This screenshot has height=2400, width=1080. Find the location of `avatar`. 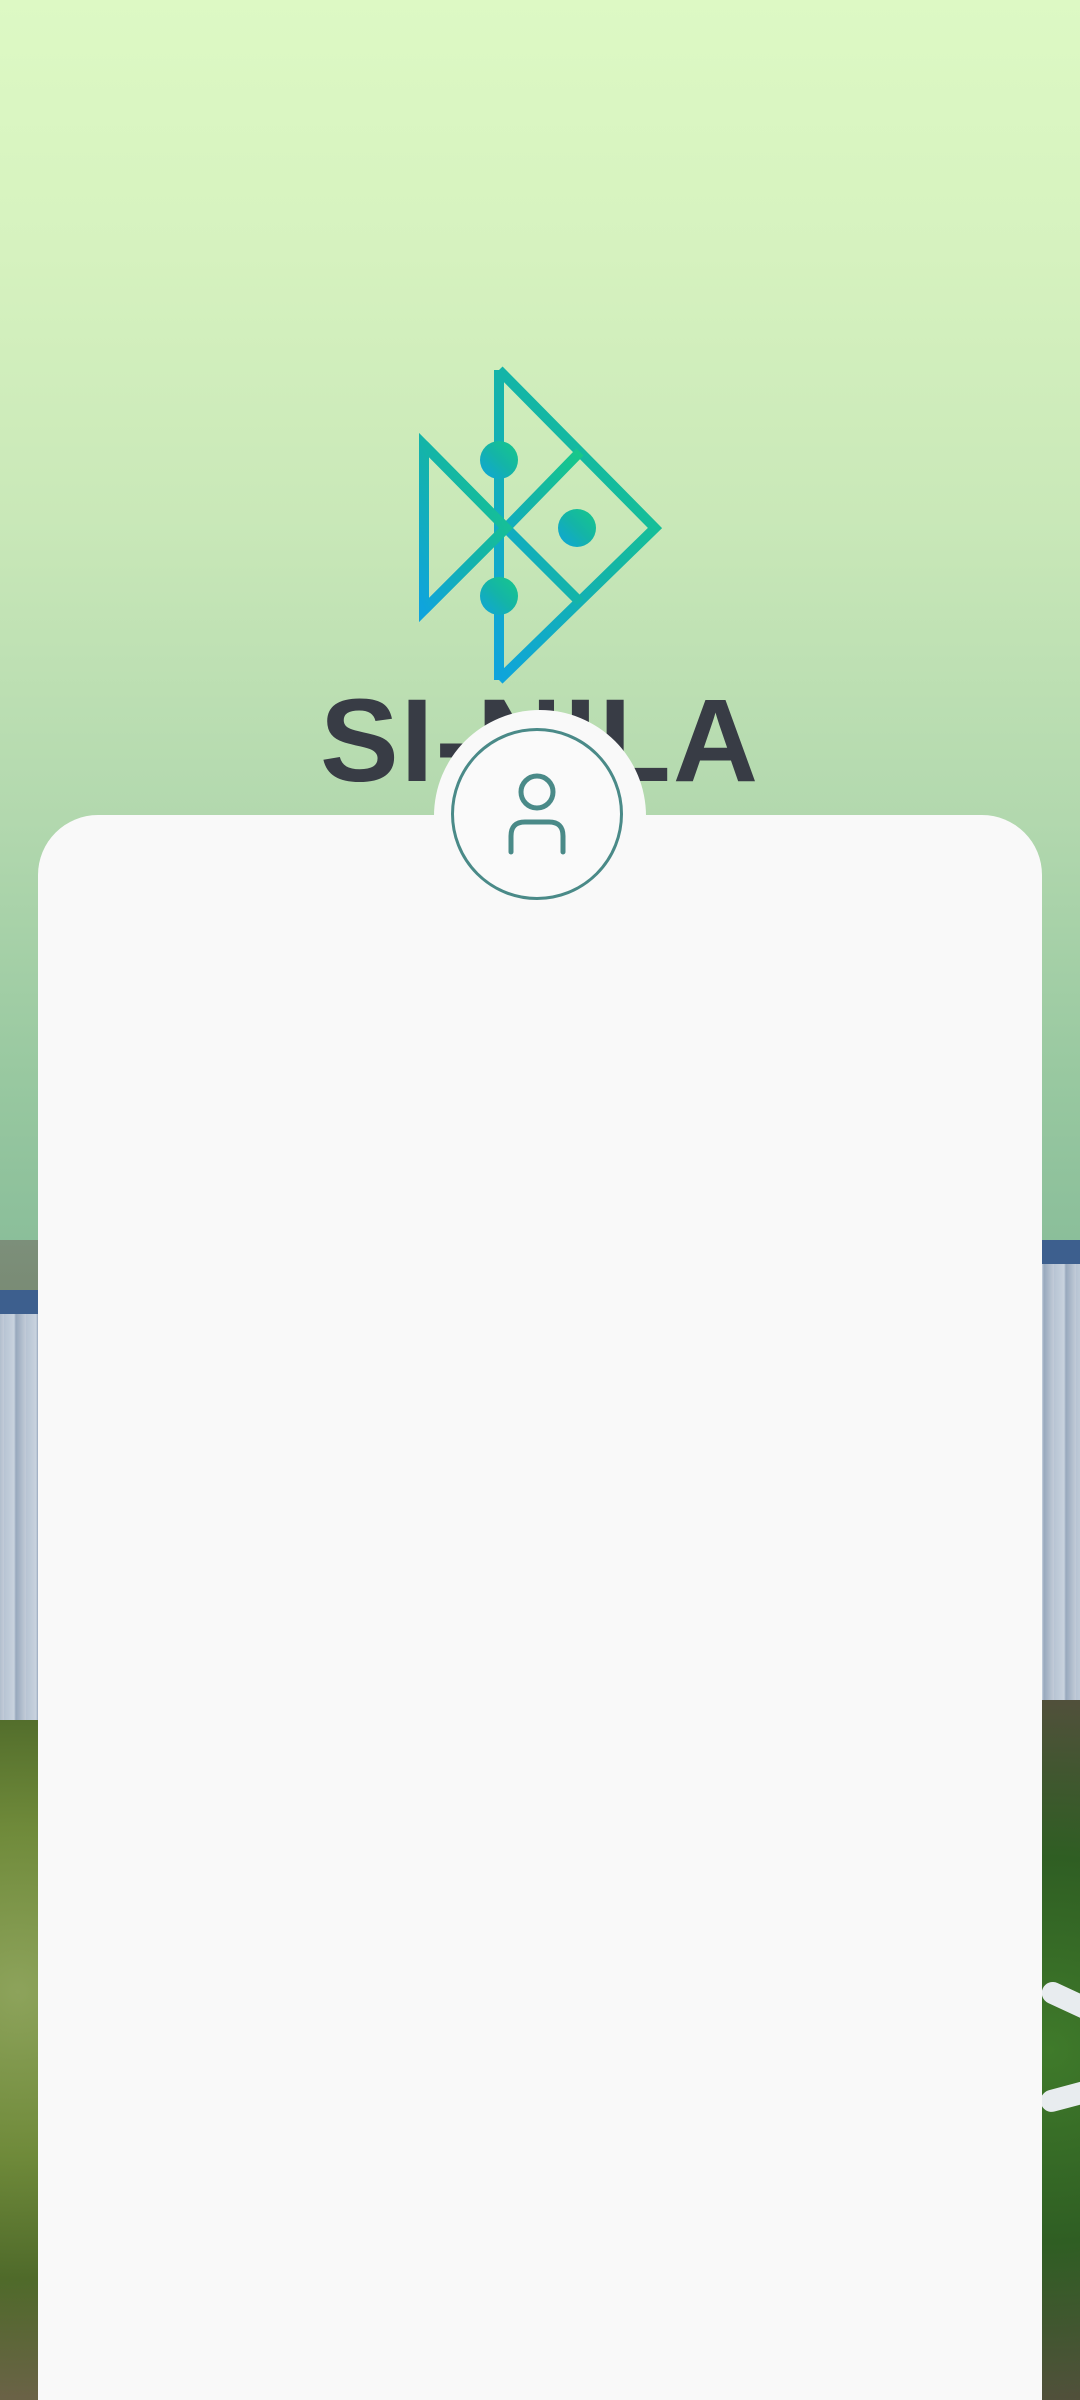

avatar is located at coordinates (537, 814).